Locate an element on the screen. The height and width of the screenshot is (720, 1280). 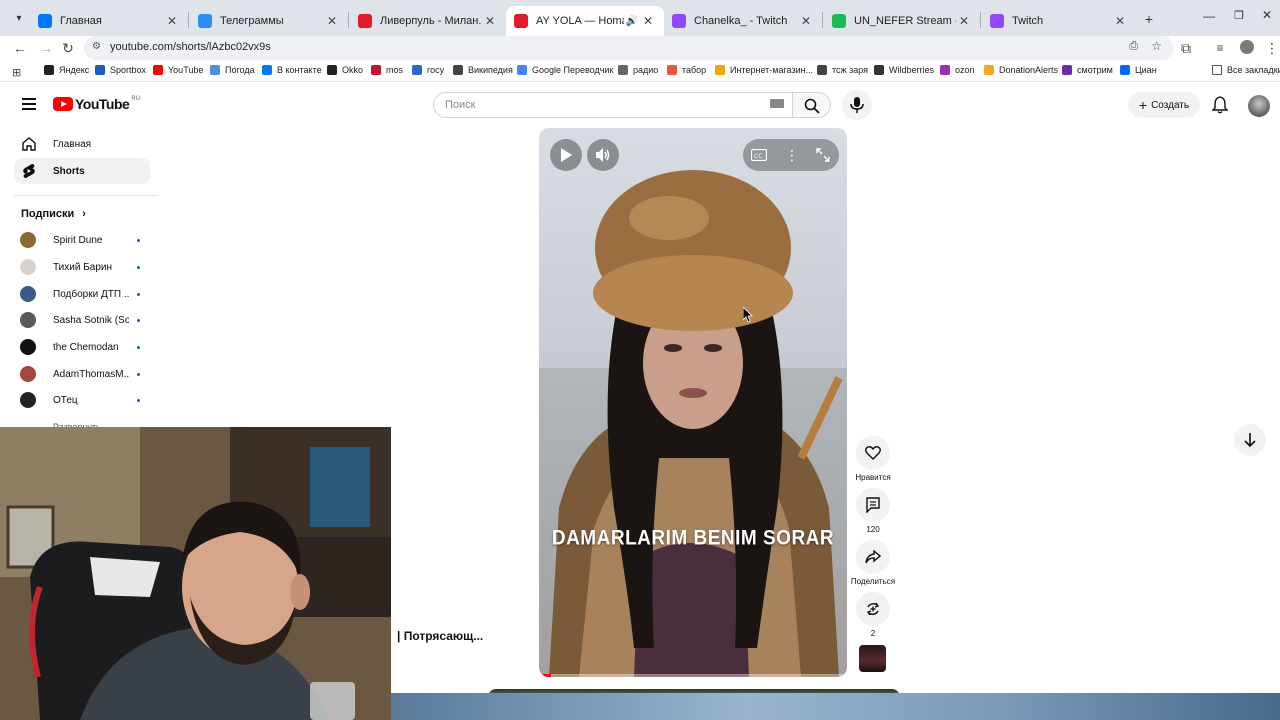
restore-button: ❐ is located at coordinates (1239, 15).